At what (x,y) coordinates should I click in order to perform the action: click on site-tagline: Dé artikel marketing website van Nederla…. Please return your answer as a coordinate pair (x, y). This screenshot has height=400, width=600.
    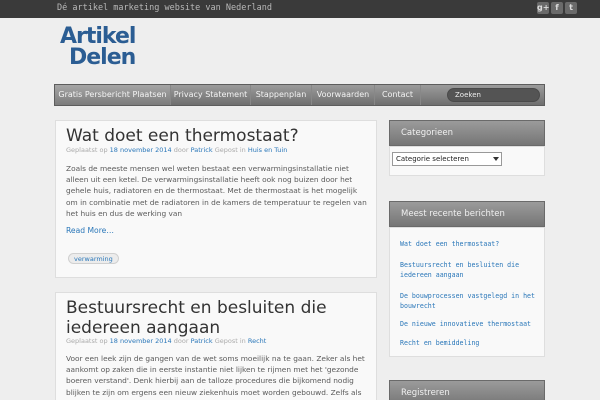
    Looking at the image, I should click on (164, 8).